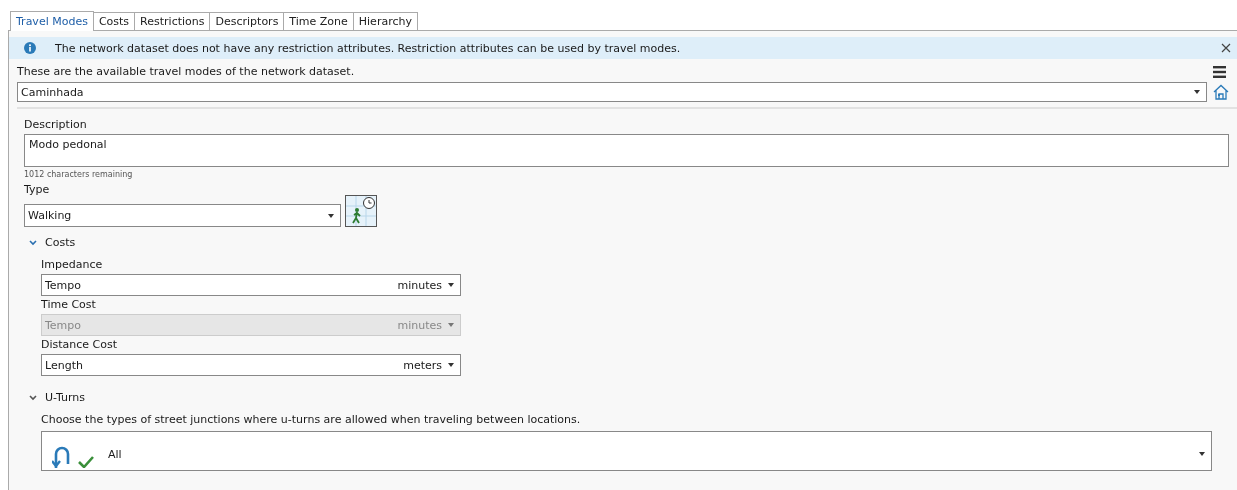  I want to click on field-label: Distance Cost, so click(79, 344).